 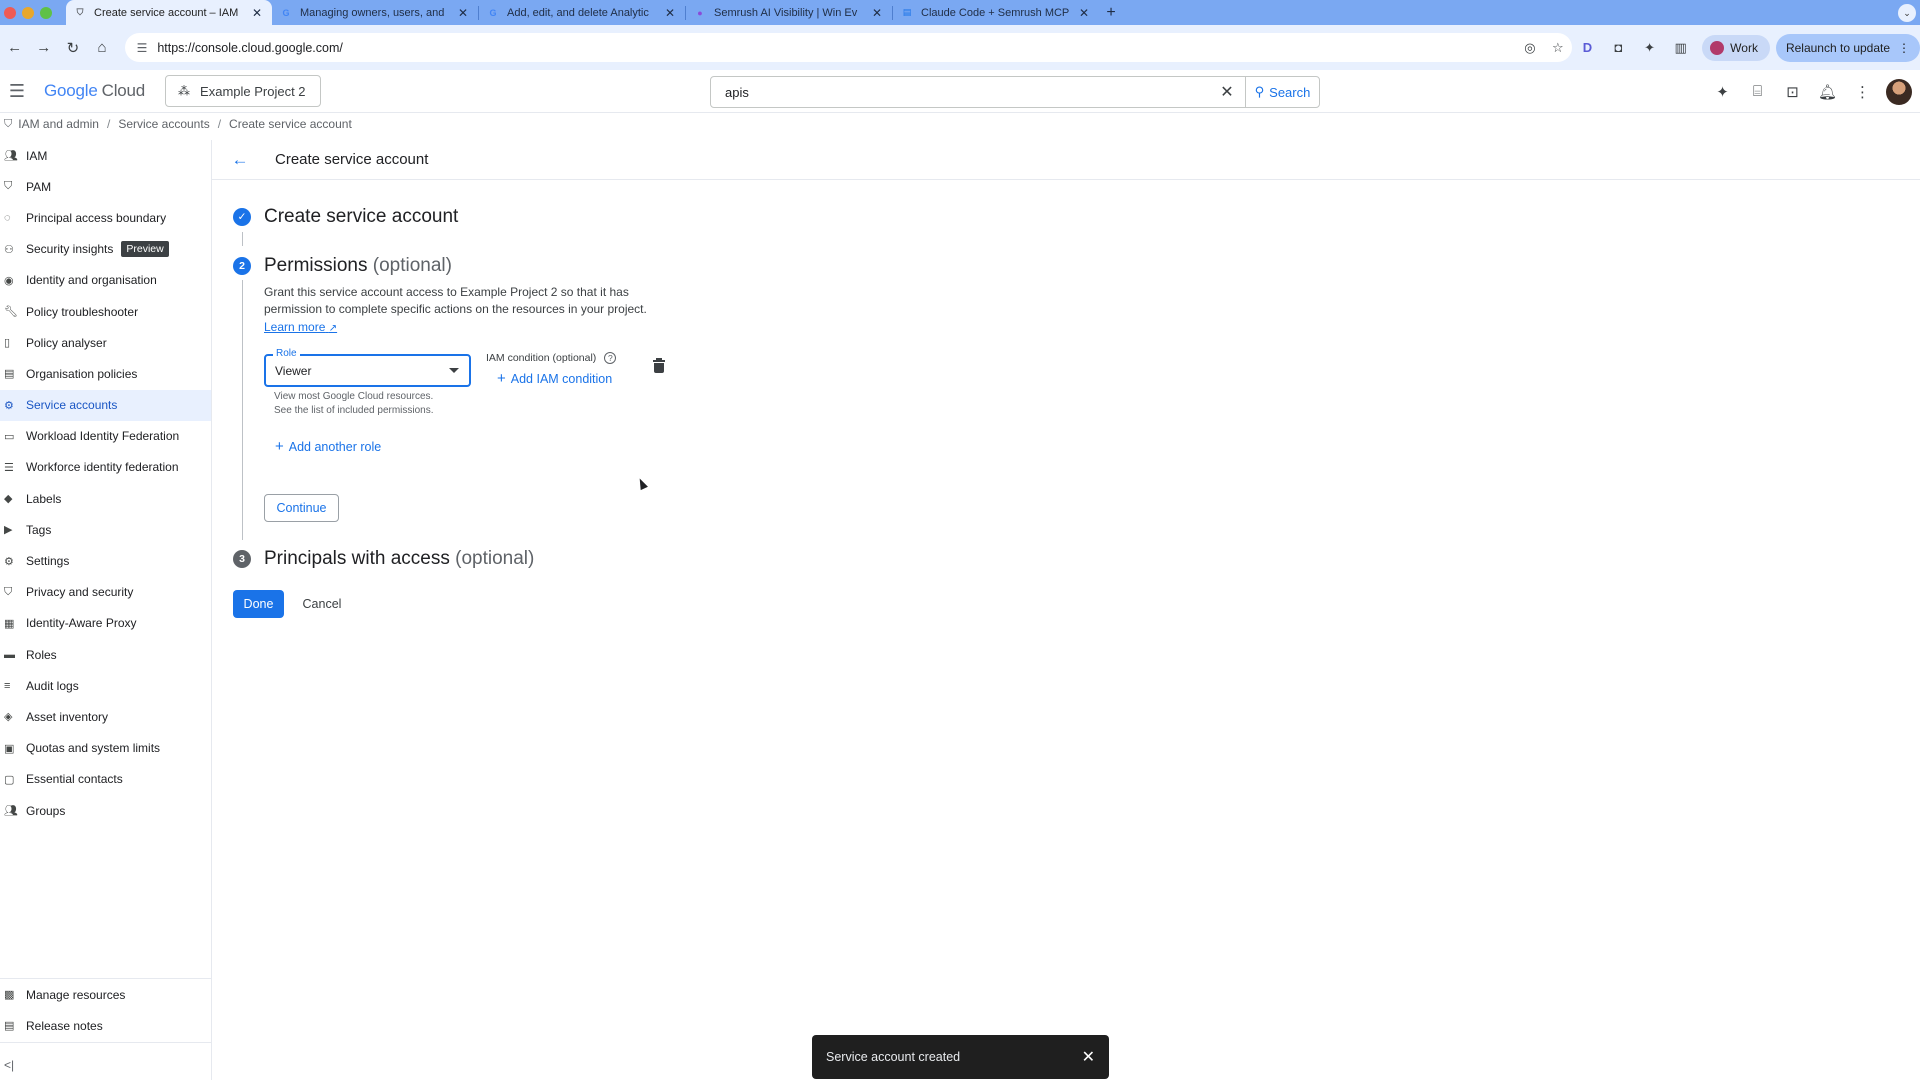 I want to click on mouse-pointer, so click(x=642, y=483).